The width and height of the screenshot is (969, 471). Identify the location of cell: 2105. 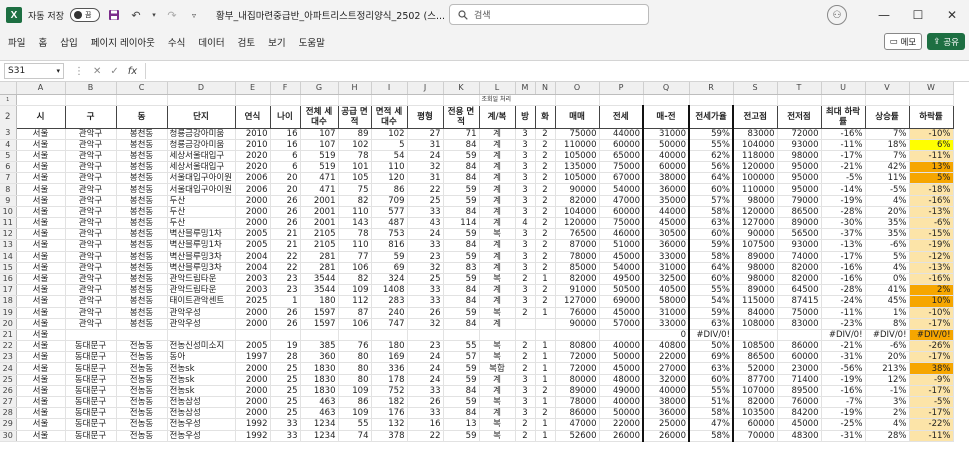
(319, 234).